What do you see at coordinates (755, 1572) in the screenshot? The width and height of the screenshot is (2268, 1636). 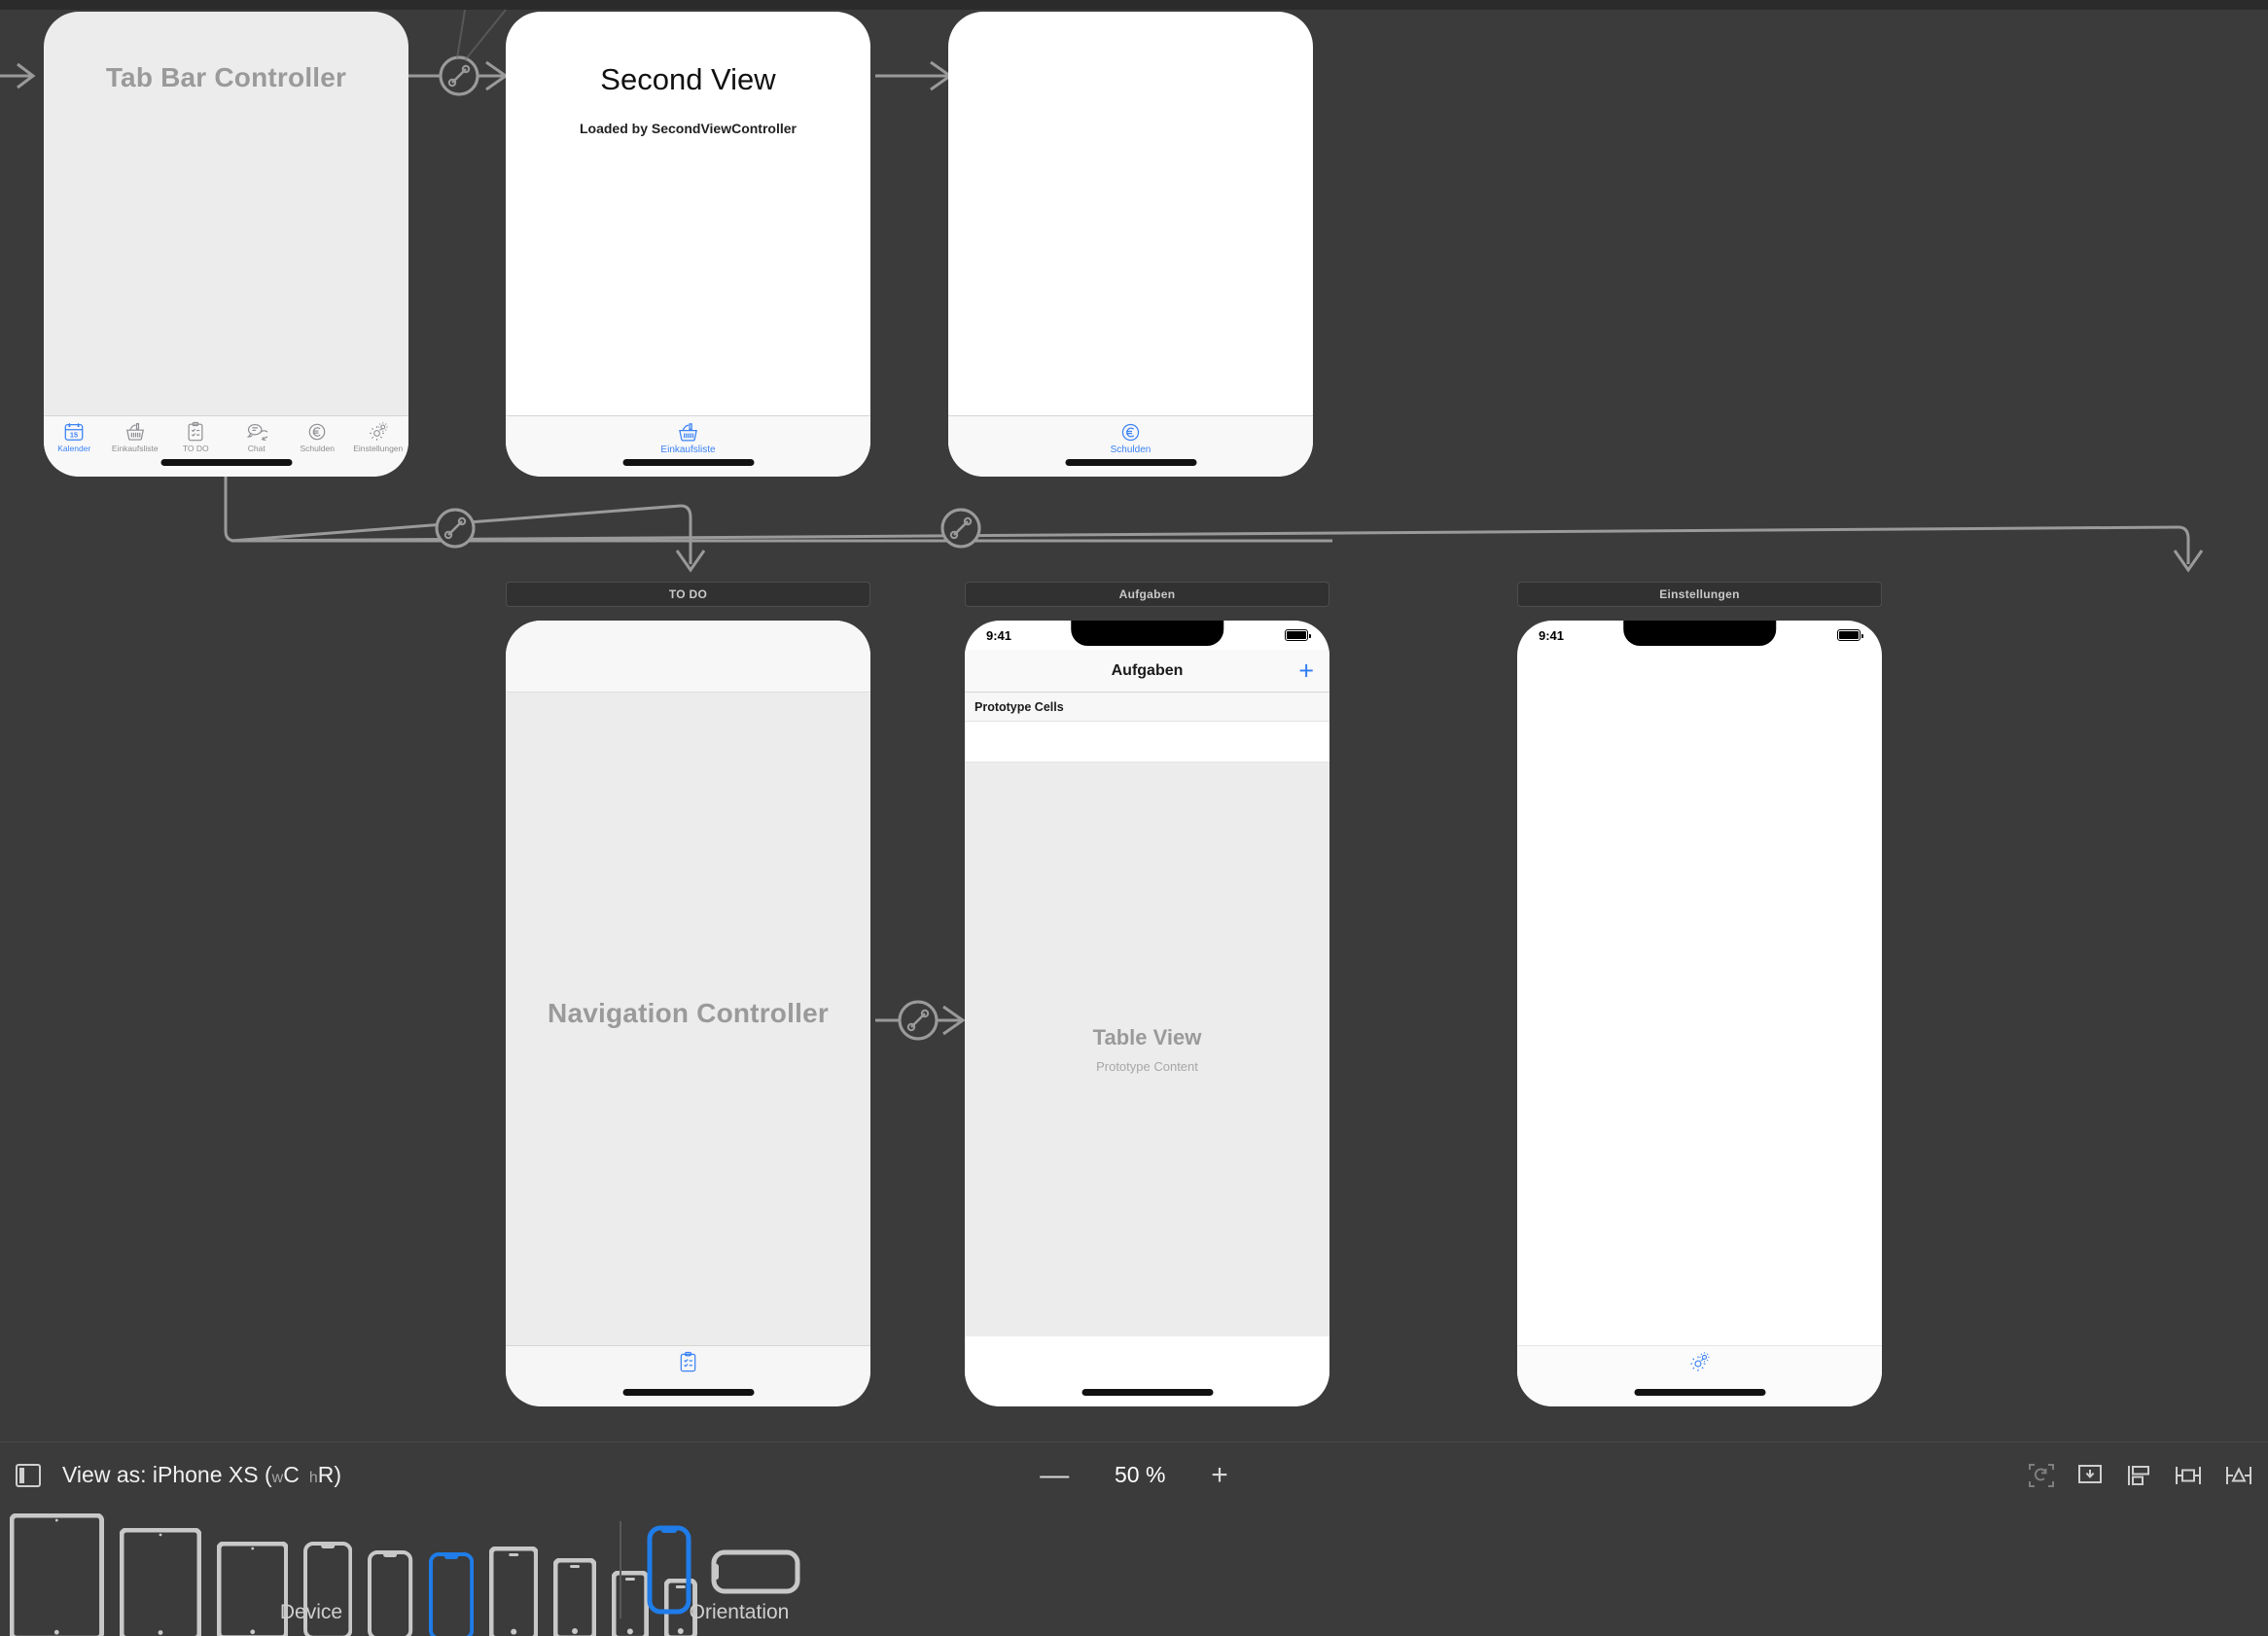 I see `orientation-option-landscape-orientation` at bounding box center [755, 1572].